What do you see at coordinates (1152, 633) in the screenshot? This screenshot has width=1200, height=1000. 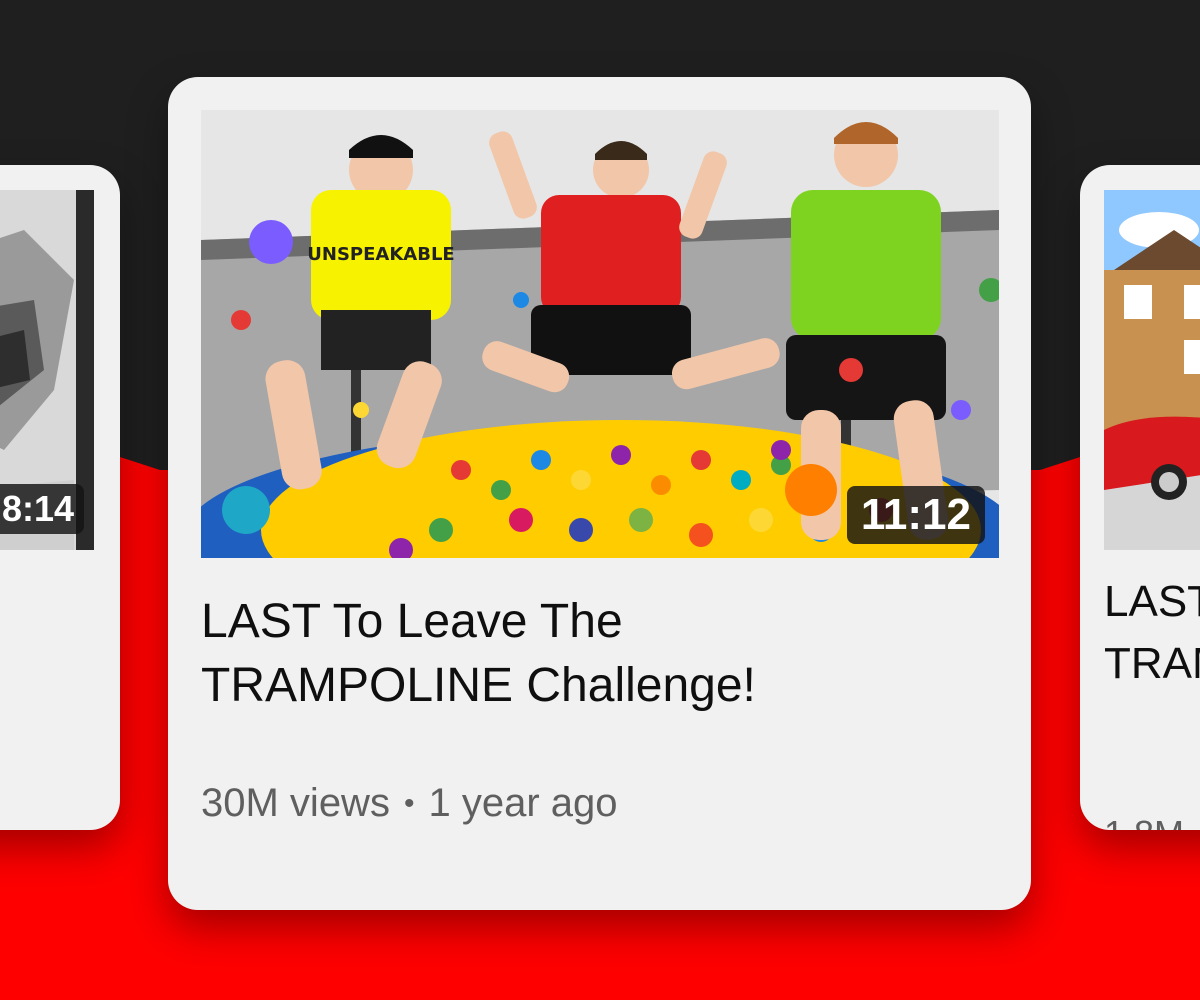 I see `video-title-right: LAST To Leave TRAMPOLINE` at bounding box center [1152, 633].